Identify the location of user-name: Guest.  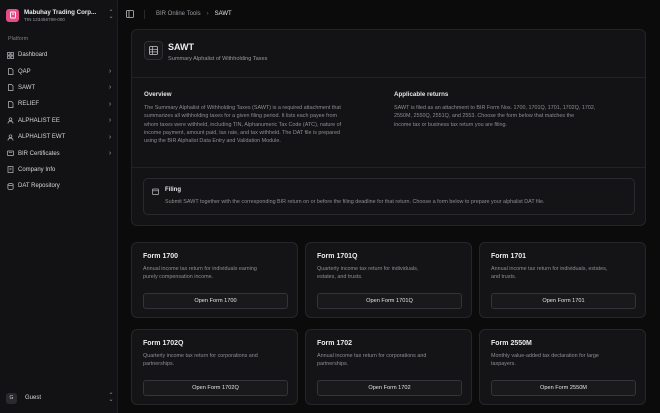
(33, 398).